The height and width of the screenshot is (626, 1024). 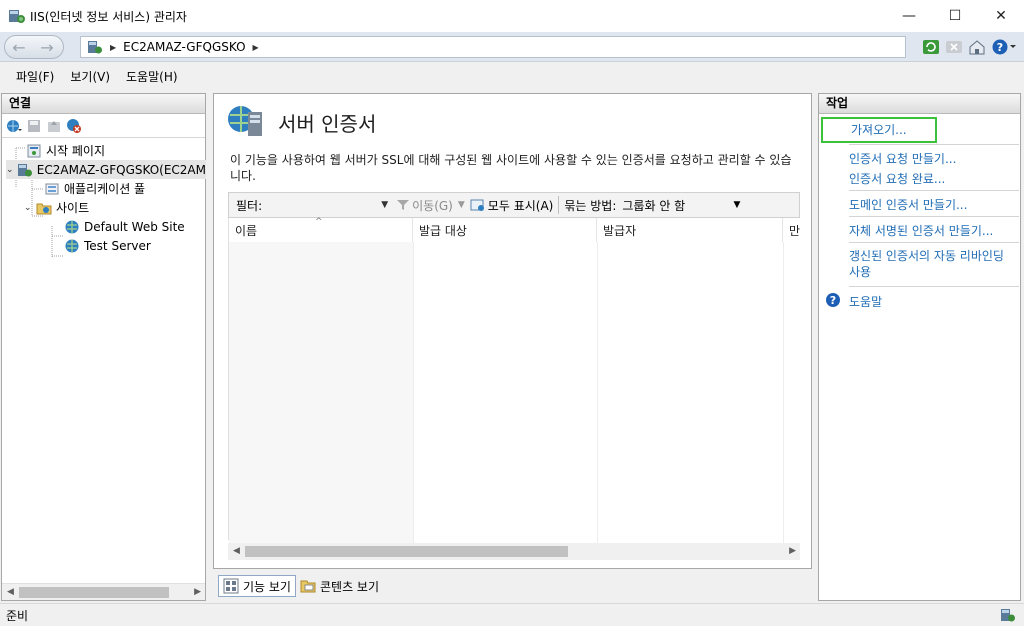 I want to click on show-all-button: 모두 표시(A), so click(x=512, y=205).